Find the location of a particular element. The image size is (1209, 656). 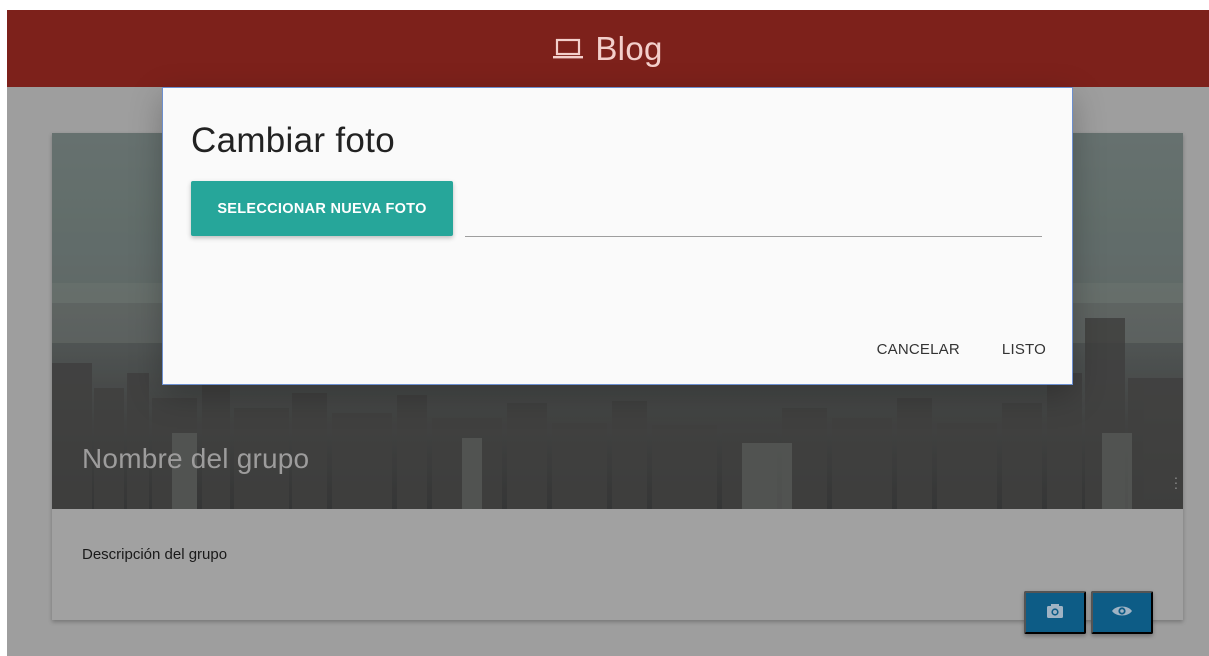

brand-logo: Blog is located at coordinates (607, 48).